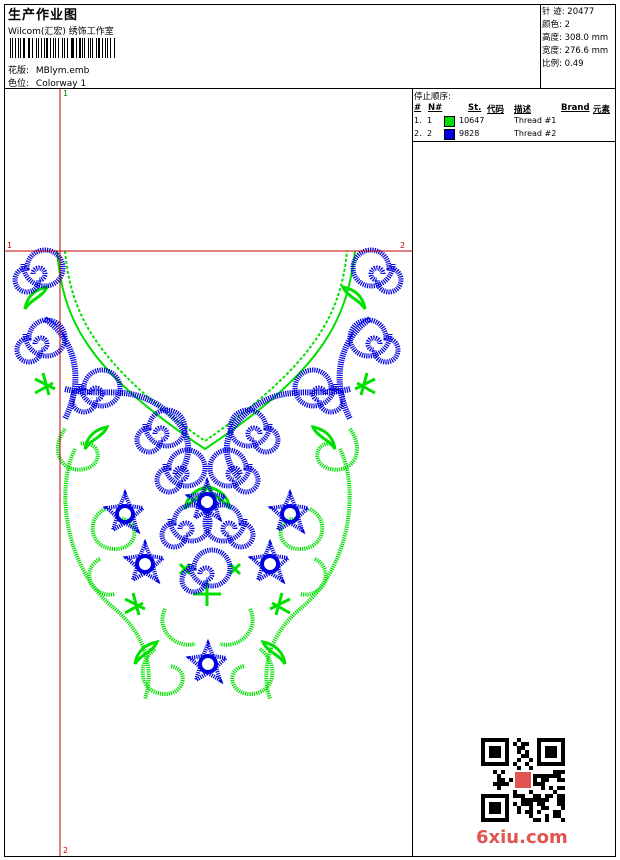 Image resolution: width=620 pixels, height=860 pixels. What do you see at coordinates (469, 133) in the screenshot?
I see `row-code: 9828` at bounding box center [469, 133].